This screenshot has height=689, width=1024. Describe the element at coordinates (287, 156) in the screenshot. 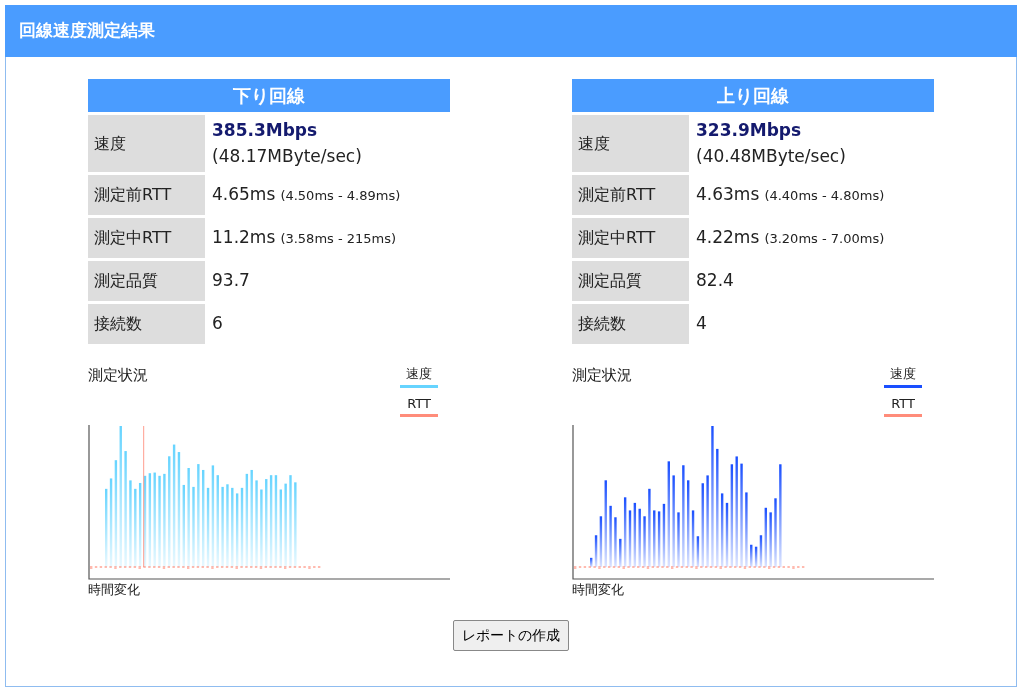

I see `byte-rate: (48.17MByte/sec)` at that location.